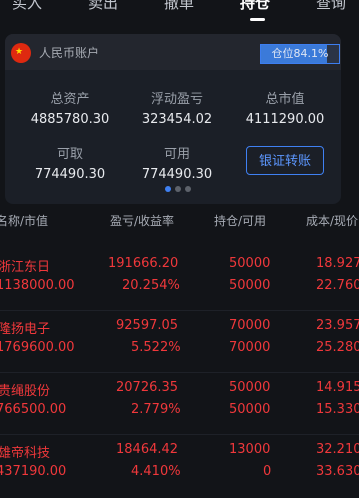 The width and height of the screenshot is (359, 498). I want to click on active-tab-indicator, so click(257, 19).